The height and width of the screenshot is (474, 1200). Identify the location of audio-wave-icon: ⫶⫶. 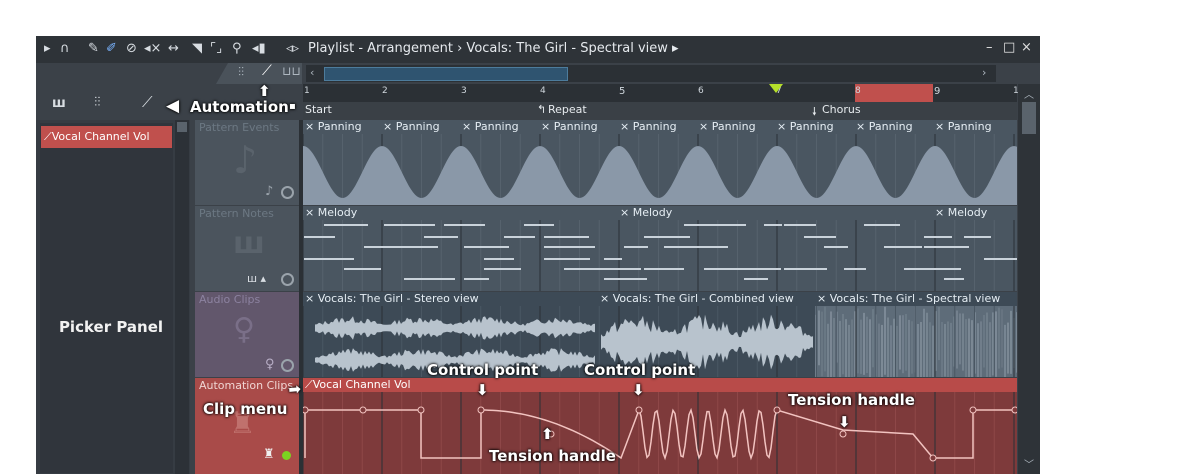
(241, 72).